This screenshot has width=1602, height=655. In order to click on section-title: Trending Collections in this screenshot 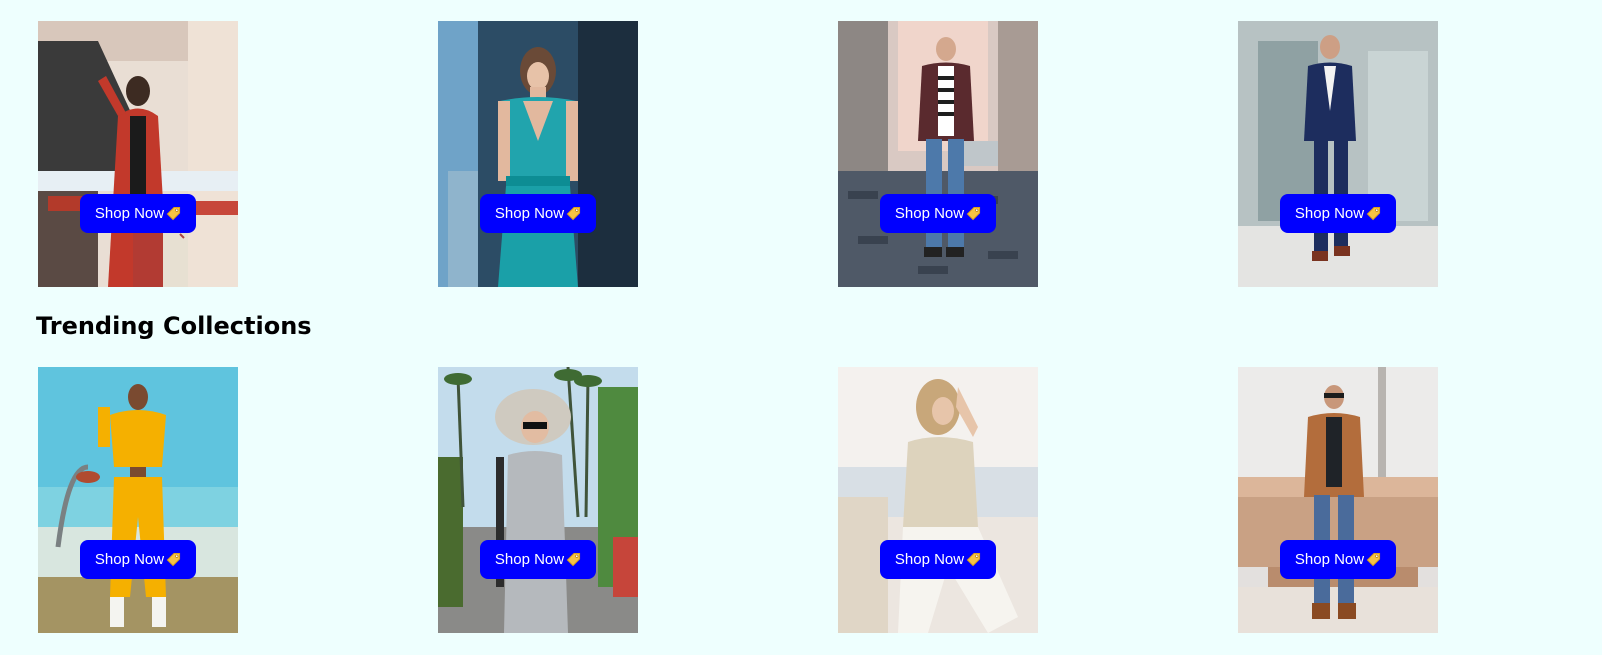, I will do `click(174, 326)`.